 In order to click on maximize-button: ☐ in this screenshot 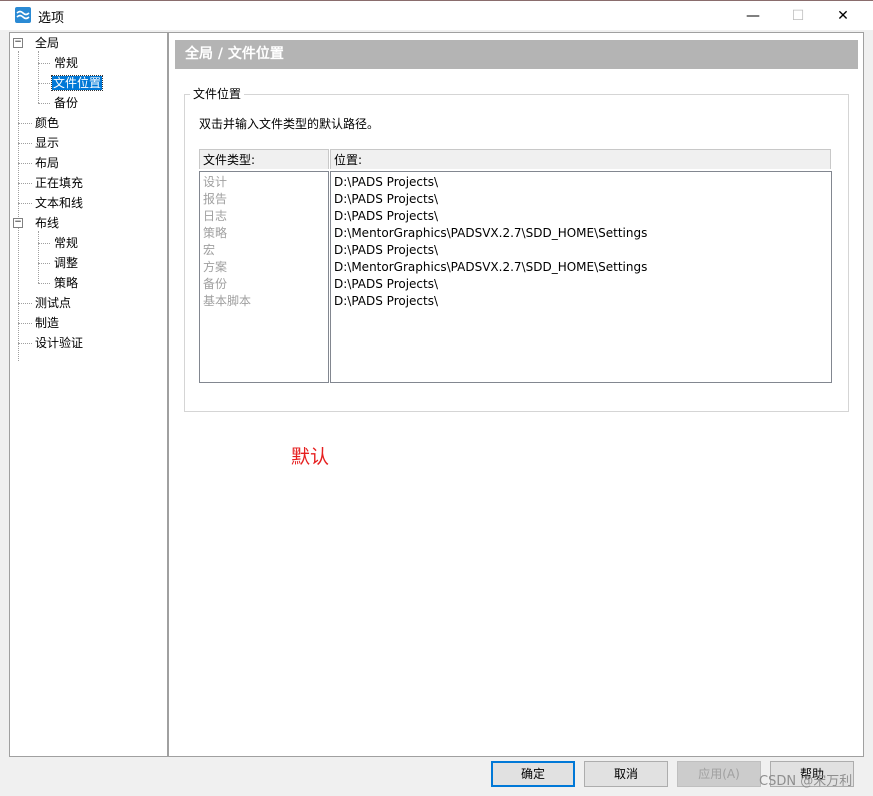, I will do `click(798, 16)`.